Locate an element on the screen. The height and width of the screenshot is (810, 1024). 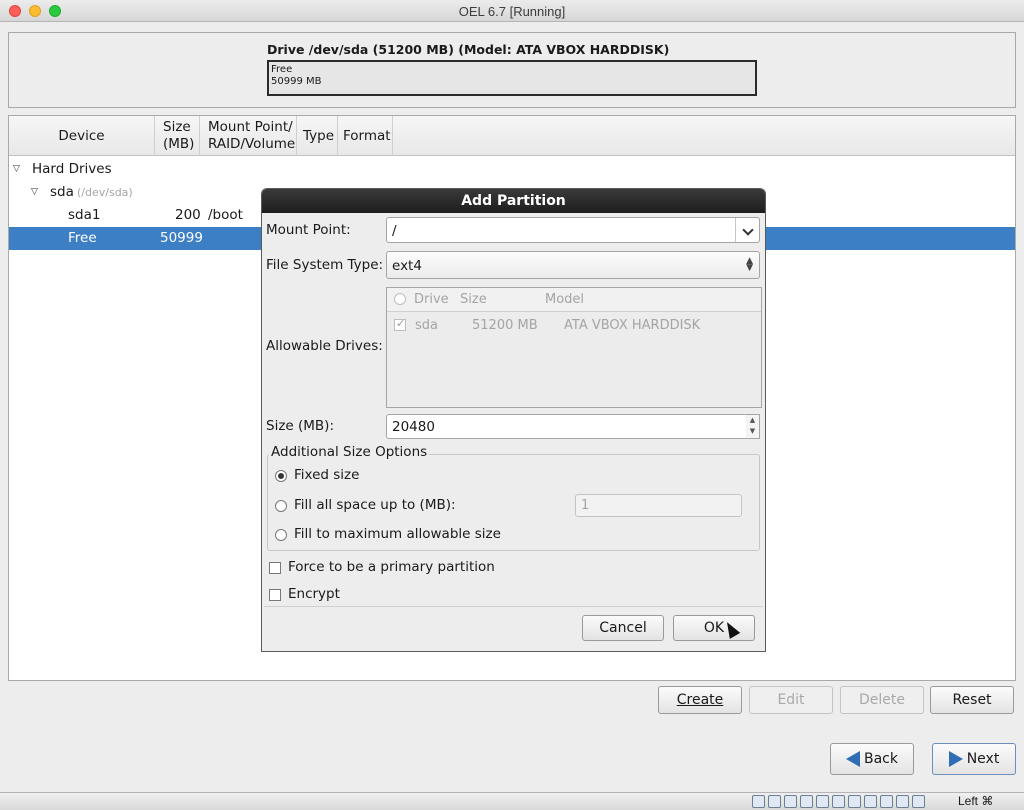
drives-col-drive: Drive is located at coordinates (431, 299).